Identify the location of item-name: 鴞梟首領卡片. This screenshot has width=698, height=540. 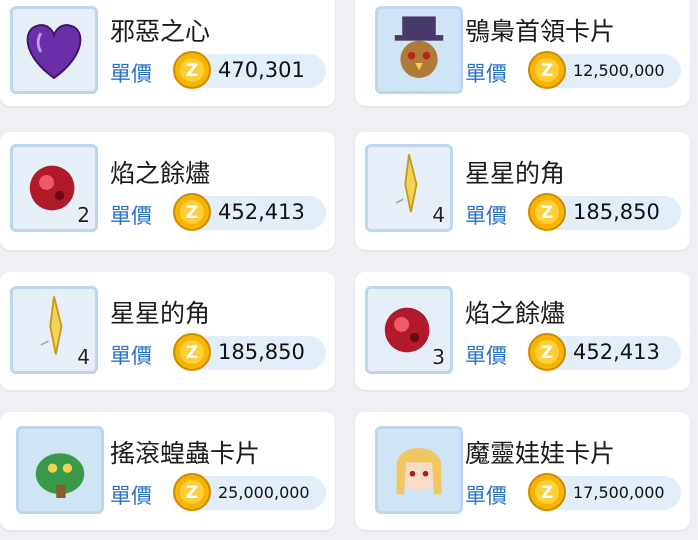
(540, 31).